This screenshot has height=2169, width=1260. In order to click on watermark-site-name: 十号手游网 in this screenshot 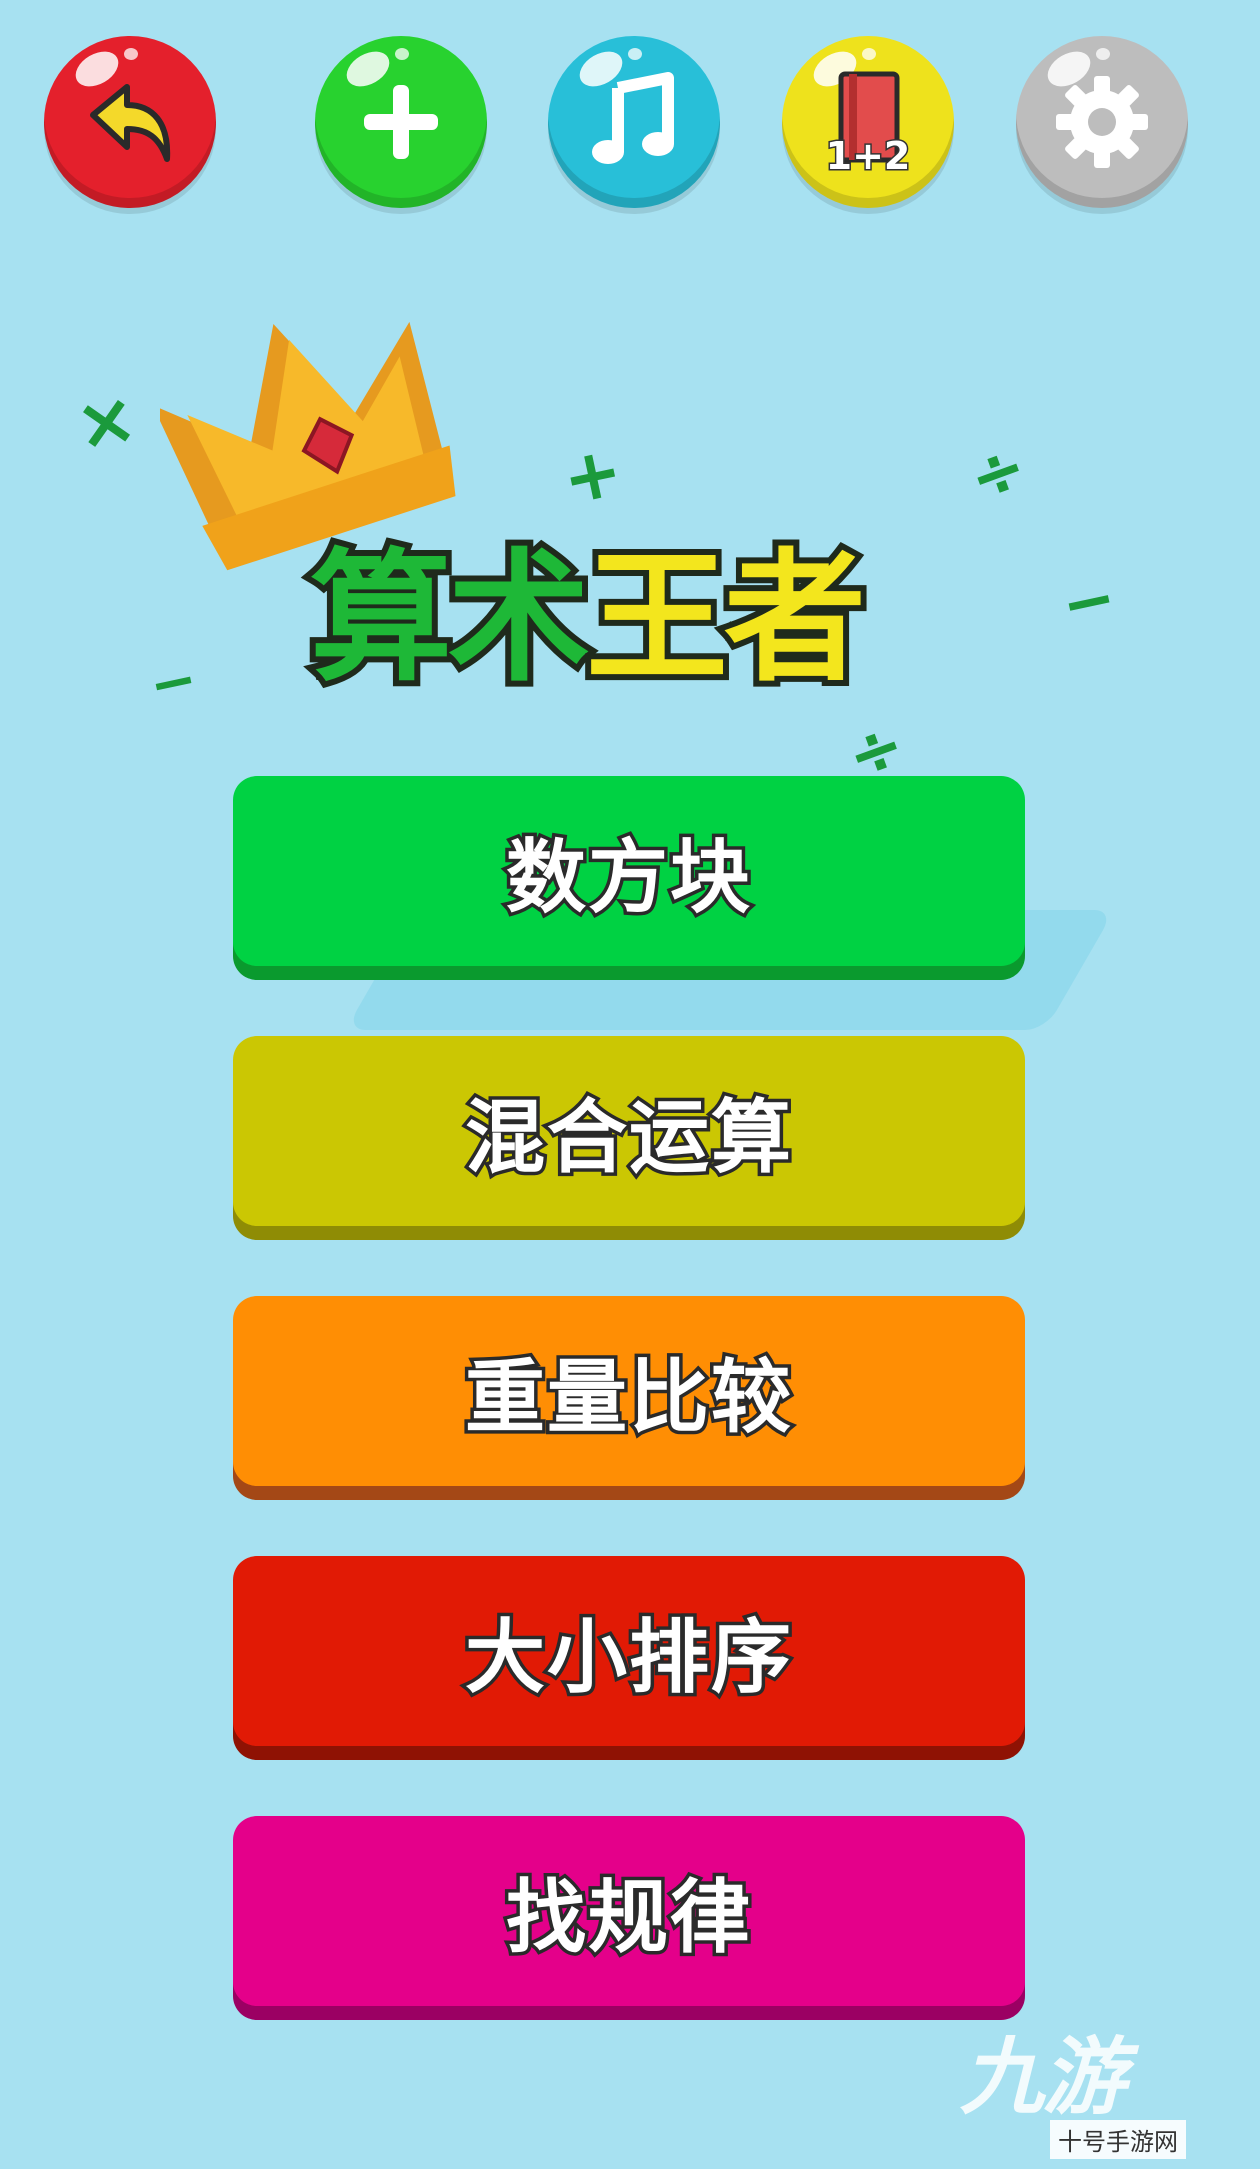, I will do `click(1118, 2139)`.